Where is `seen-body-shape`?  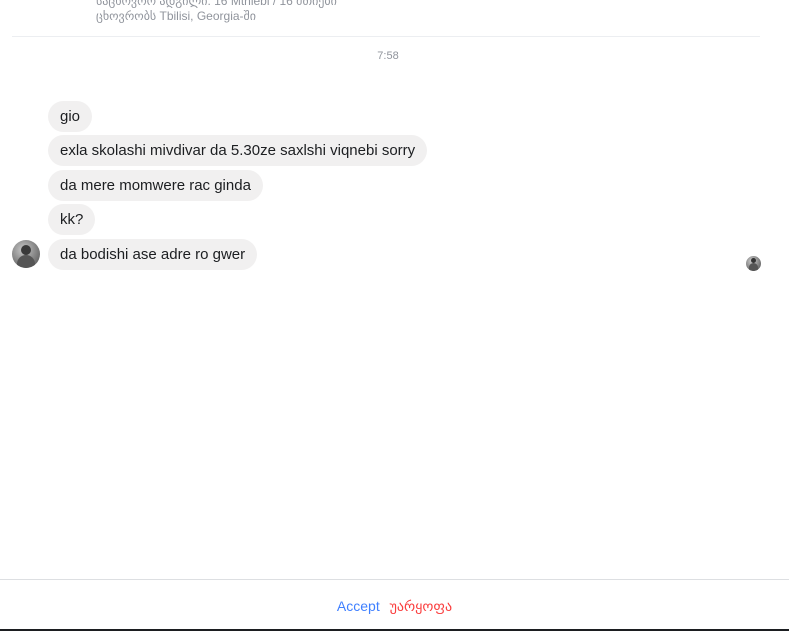 seen-body-shape is located at coordinates (753, 267).